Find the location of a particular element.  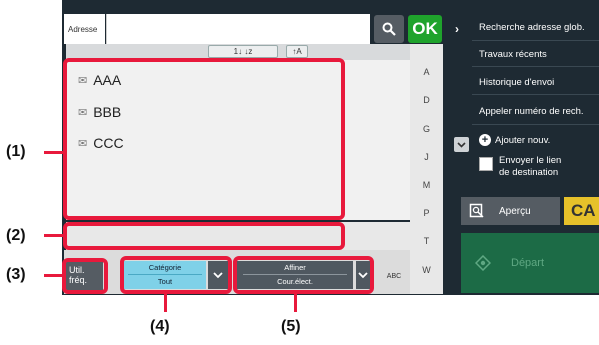

index-letter: M is located at coordinates (426, 185).